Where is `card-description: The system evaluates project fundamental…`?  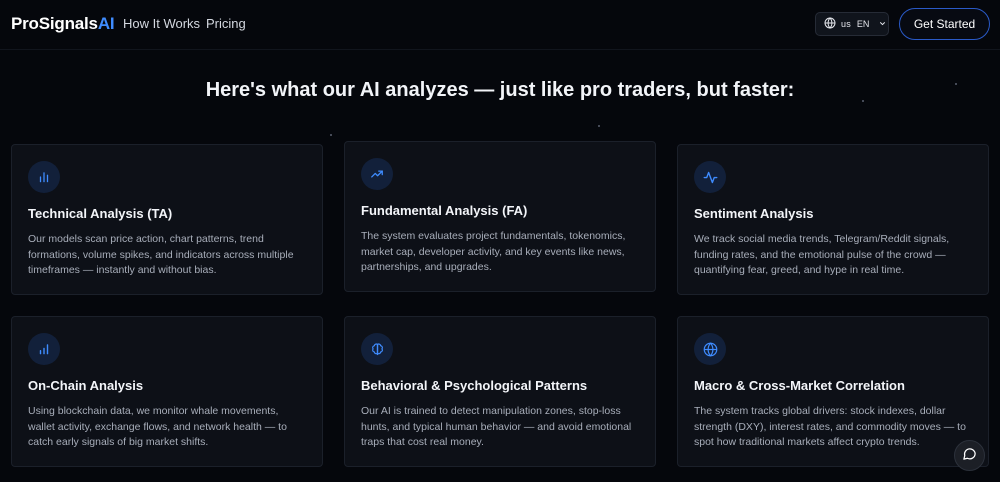
card-description: The system evaluates project fundamental… is located at coordinates (493, 251).